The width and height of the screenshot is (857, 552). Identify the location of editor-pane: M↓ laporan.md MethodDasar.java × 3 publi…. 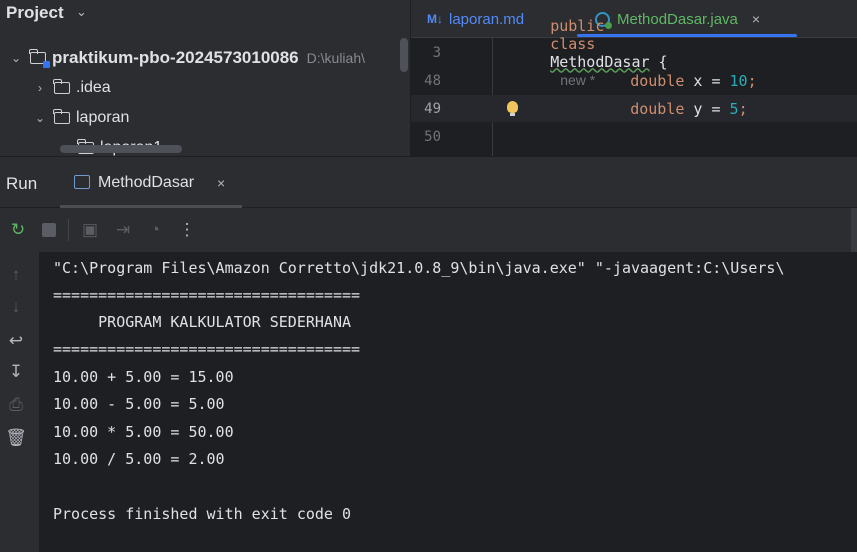
(634, 78).